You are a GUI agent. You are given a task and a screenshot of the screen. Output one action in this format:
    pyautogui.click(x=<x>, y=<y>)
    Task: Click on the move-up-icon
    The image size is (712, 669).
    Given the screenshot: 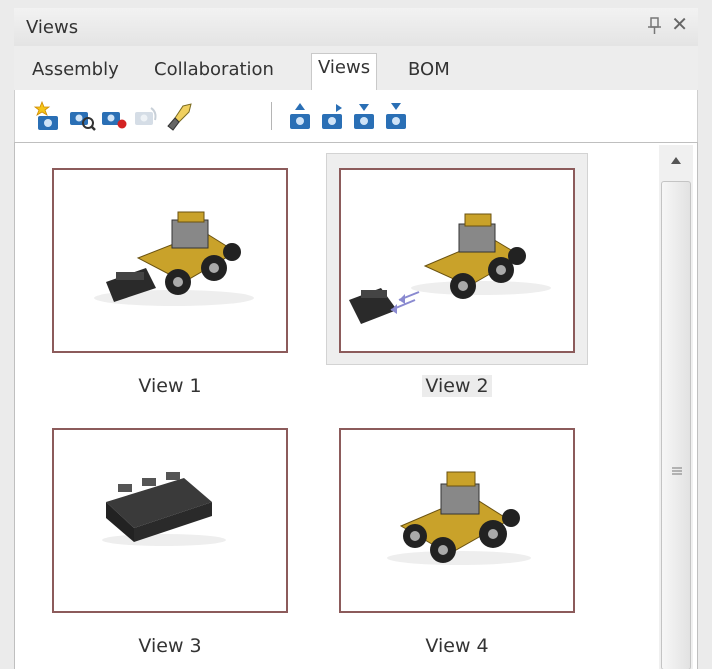 What is the action you would take?
    pyautogui.click(x=332, y=117)
    